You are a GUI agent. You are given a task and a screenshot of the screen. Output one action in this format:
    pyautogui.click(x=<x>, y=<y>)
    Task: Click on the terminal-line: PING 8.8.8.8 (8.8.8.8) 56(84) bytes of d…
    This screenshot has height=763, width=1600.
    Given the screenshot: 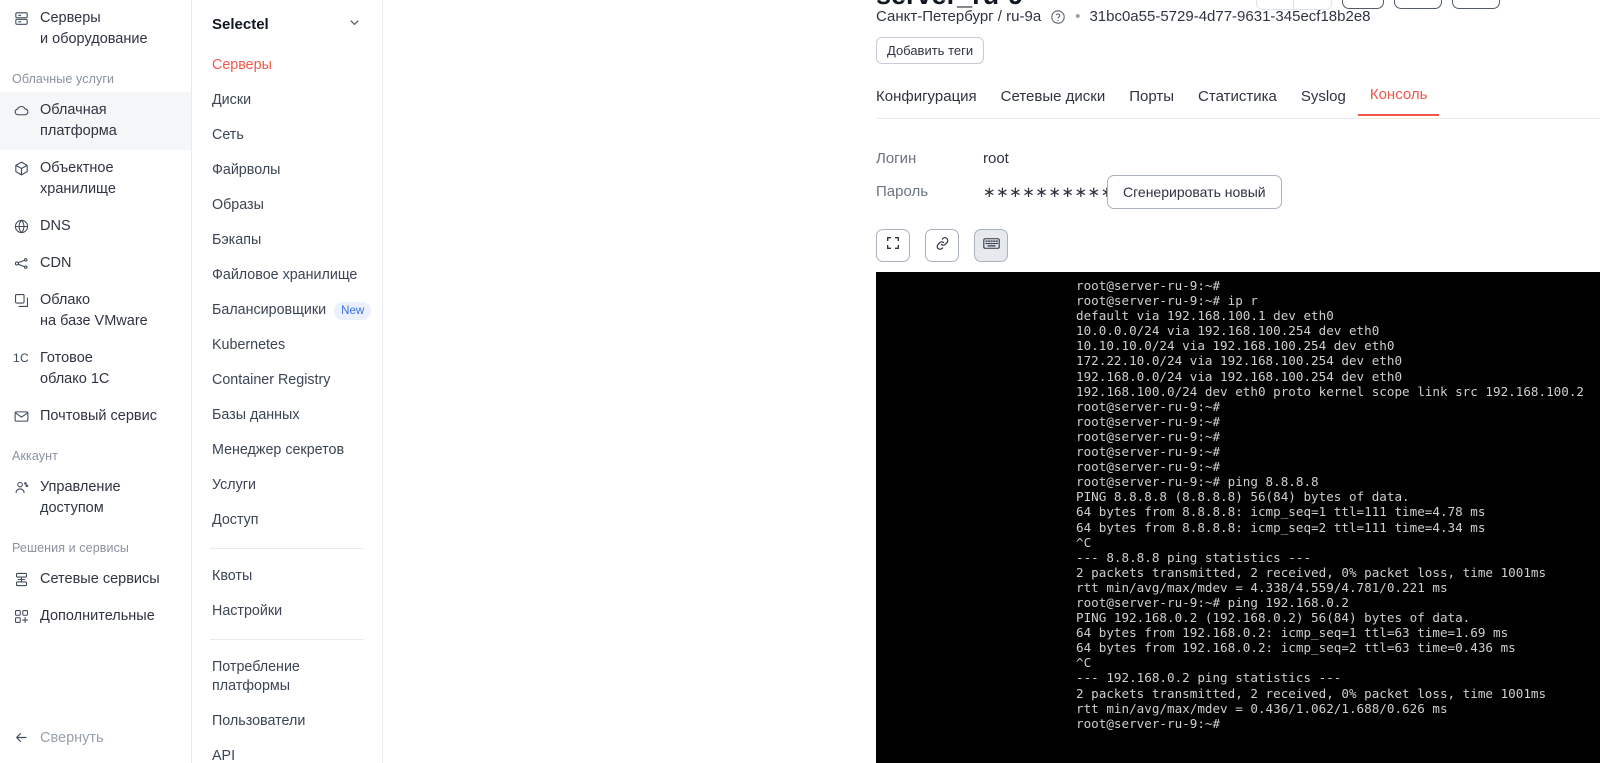 What is the action you would take?
    pyautogui.click(x=1243, y=497)
    